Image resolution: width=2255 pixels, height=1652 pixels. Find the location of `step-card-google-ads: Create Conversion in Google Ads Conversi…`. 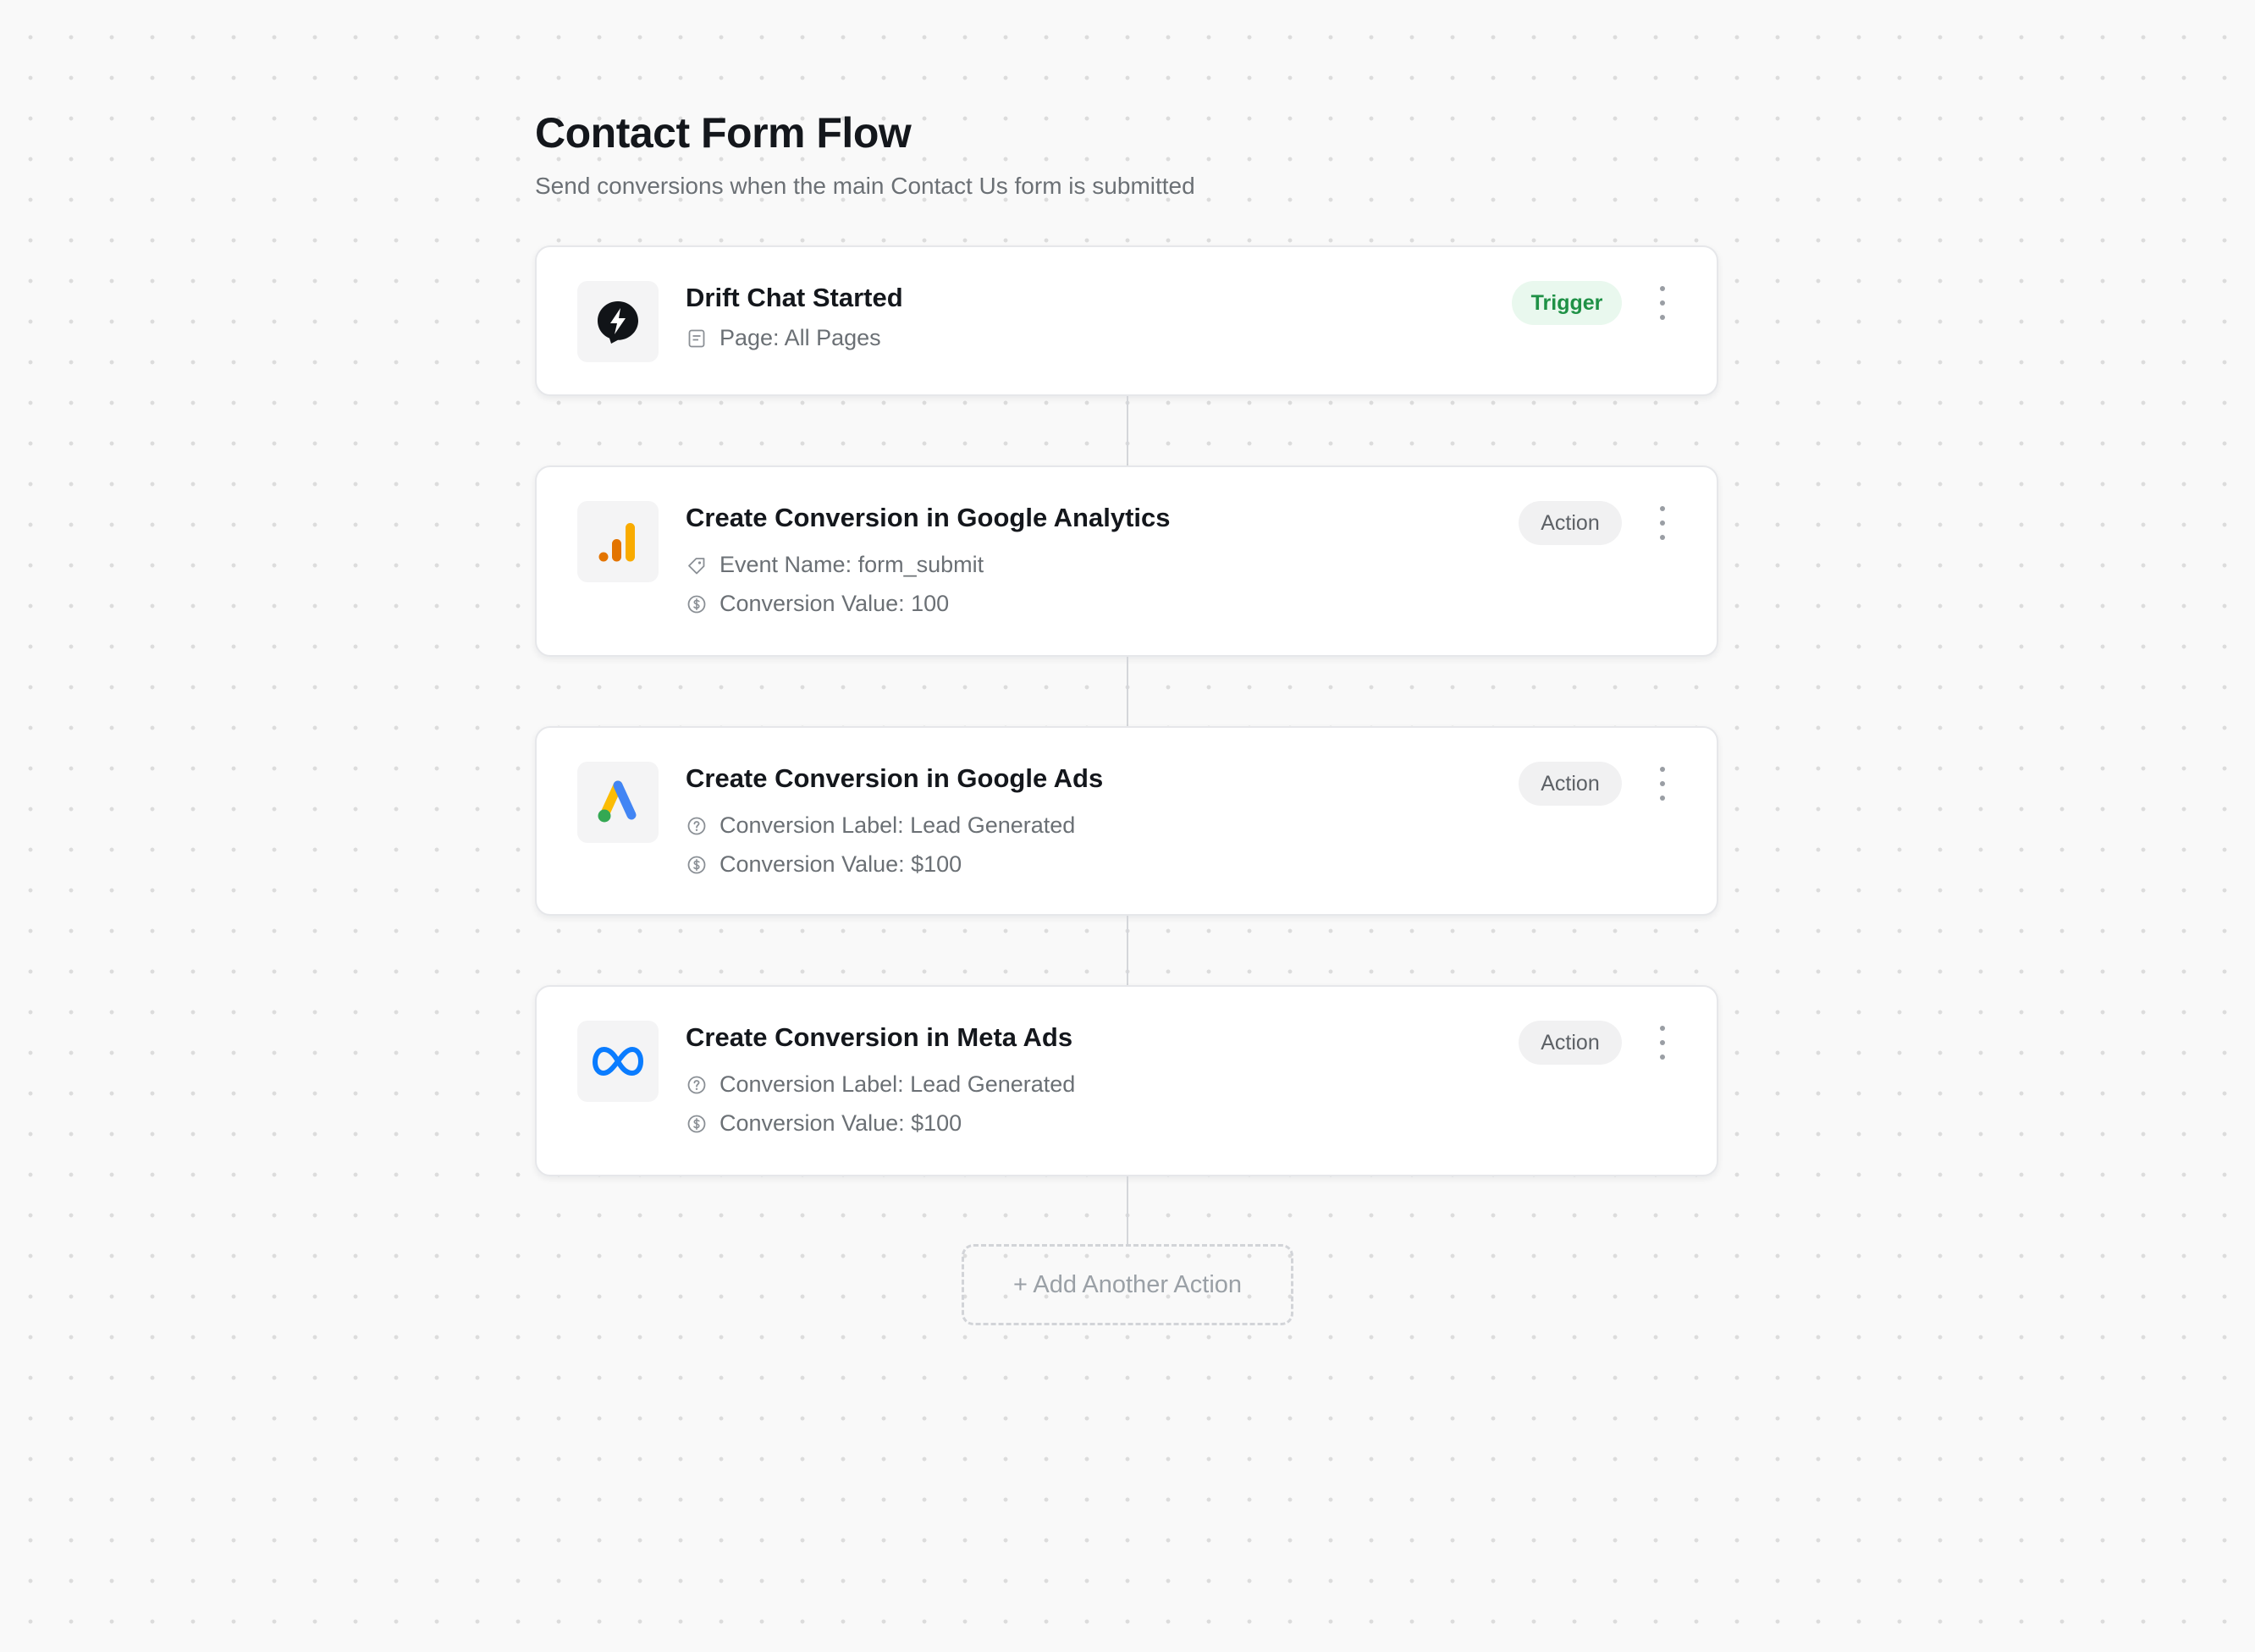

step-card-google-ads: Create Conversion in Google Ads Conversi… is located at coordinates (1126, 821).